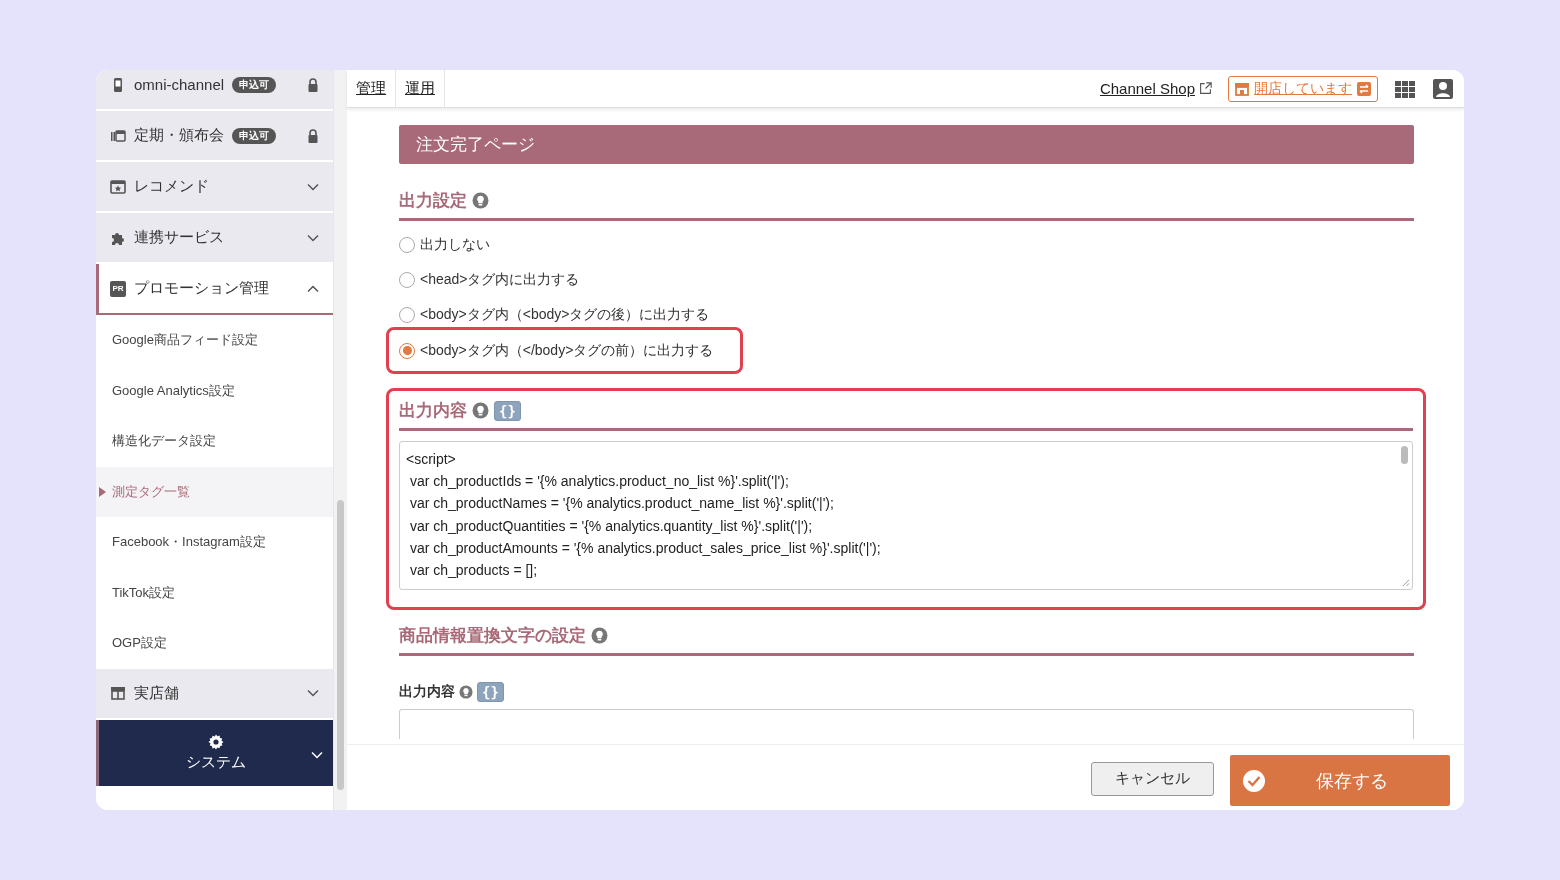  I want to click on sidebar-item: PR プロモーション管理, so click(214, 289).